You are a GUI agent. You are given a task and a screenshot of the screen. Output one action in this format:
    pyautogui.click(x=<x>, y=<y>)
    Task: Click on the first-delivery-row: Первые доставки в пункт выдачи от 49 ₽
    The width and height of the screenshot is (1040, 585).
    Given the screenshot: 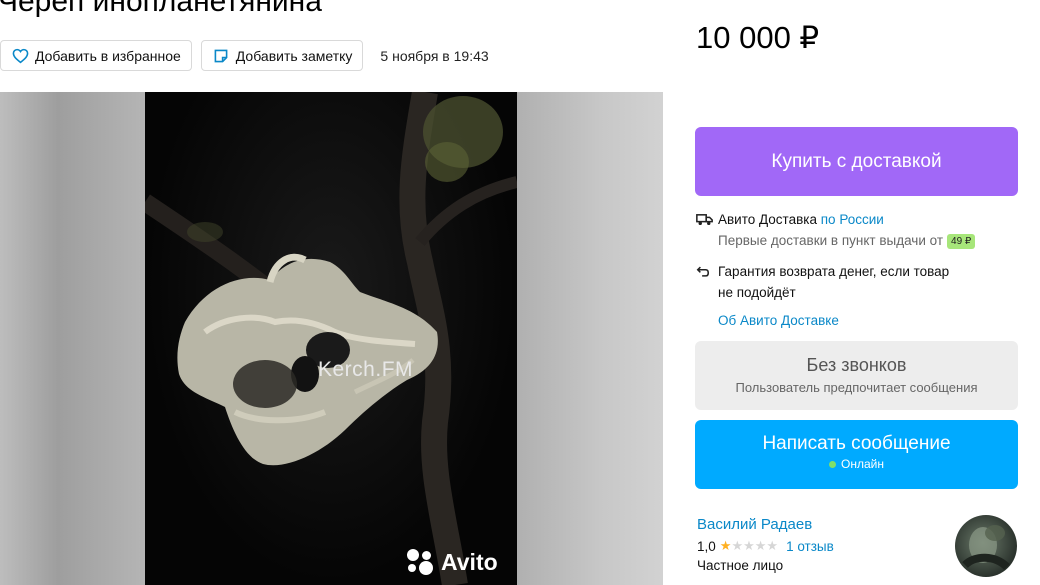 What is the action you would take?
    pyautogui.click(x=861, y=240)
    